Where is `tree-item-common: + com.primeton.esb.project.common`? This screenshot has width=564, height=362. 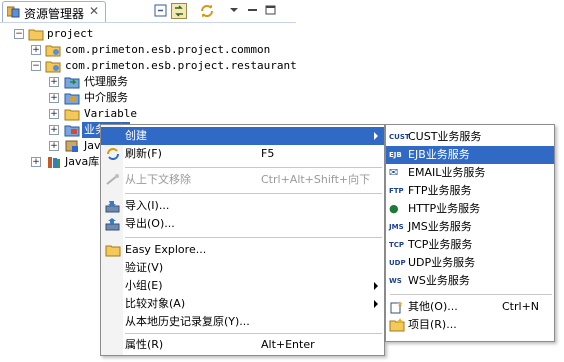
tree-item-common: + com.primeton.esb.project.common is located at coordinates (148, 50).